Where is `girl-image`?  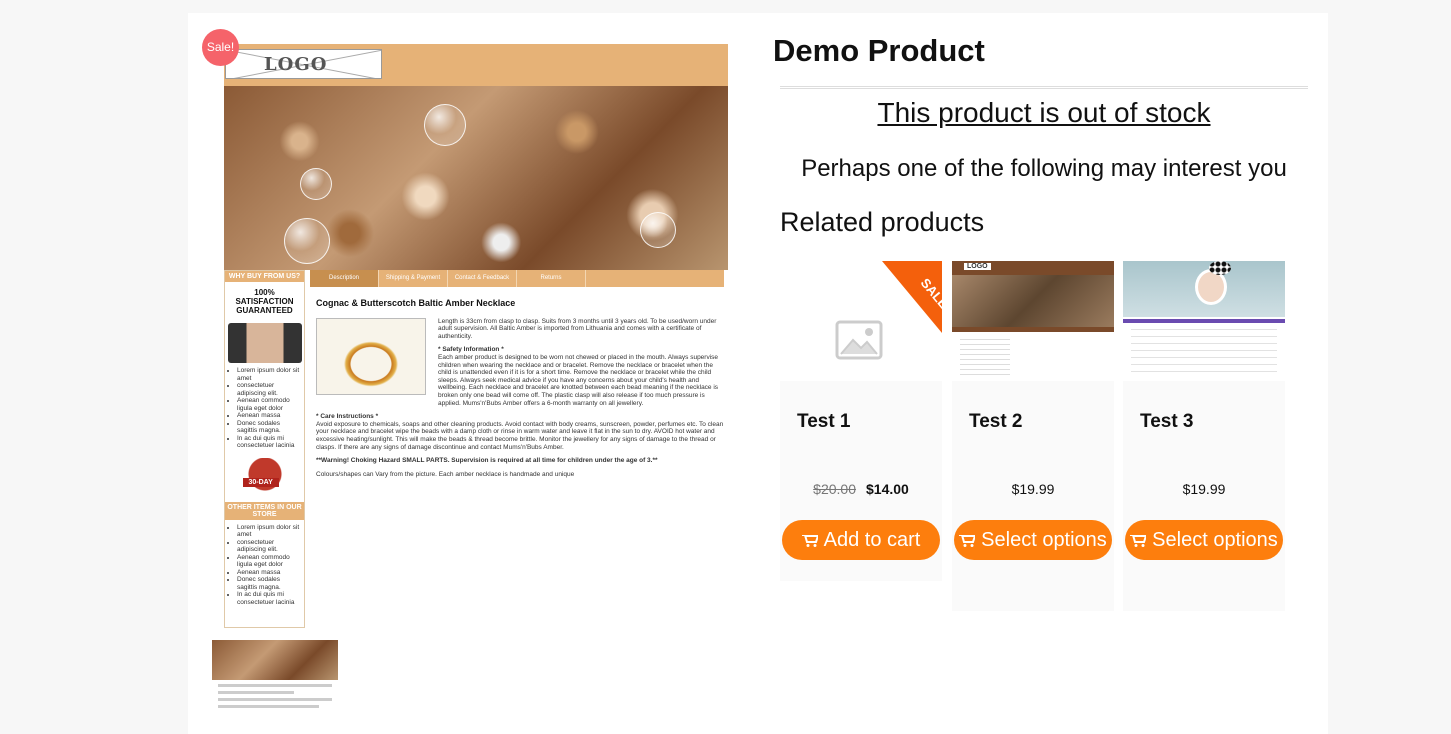 girl-image is located at coordinates (1204, 289).